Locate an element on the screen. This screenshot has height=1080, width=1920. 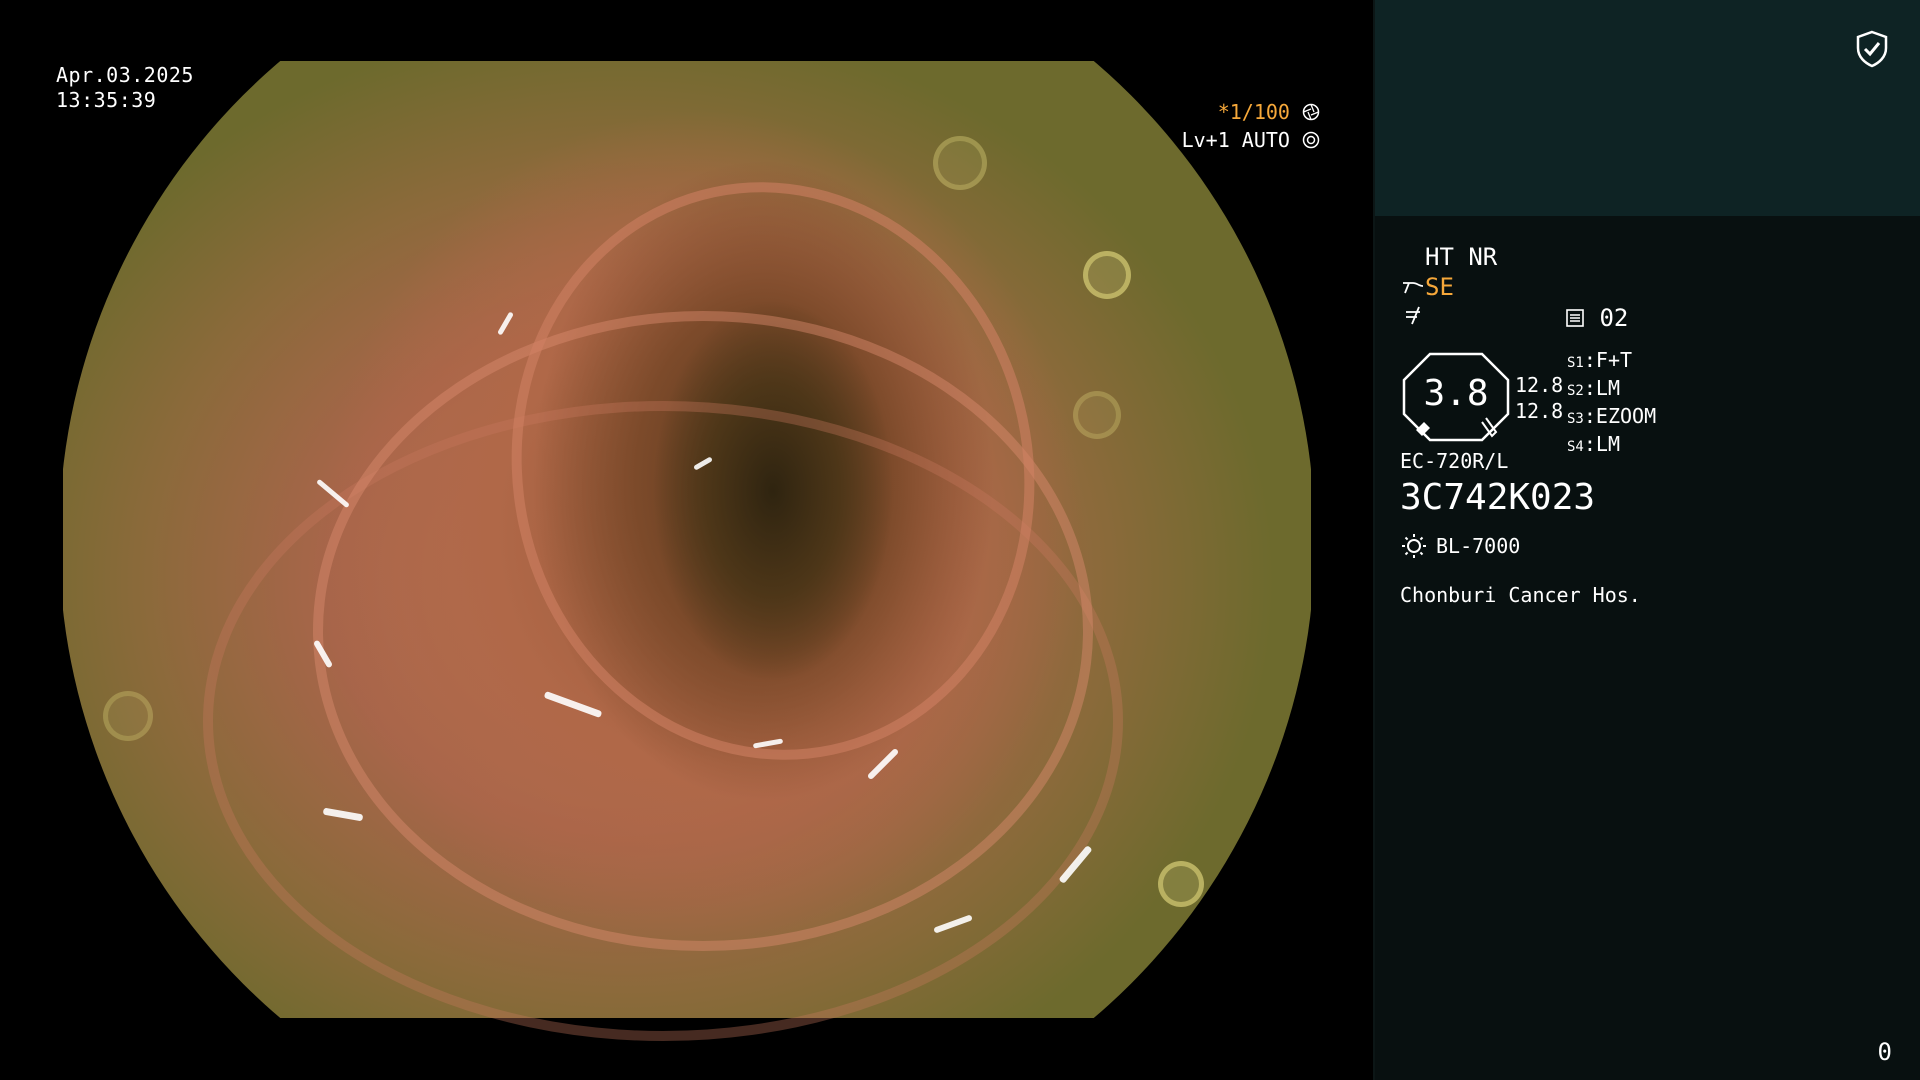
aperture-value-2: 12.8 is located at coordinates (1539, 411).